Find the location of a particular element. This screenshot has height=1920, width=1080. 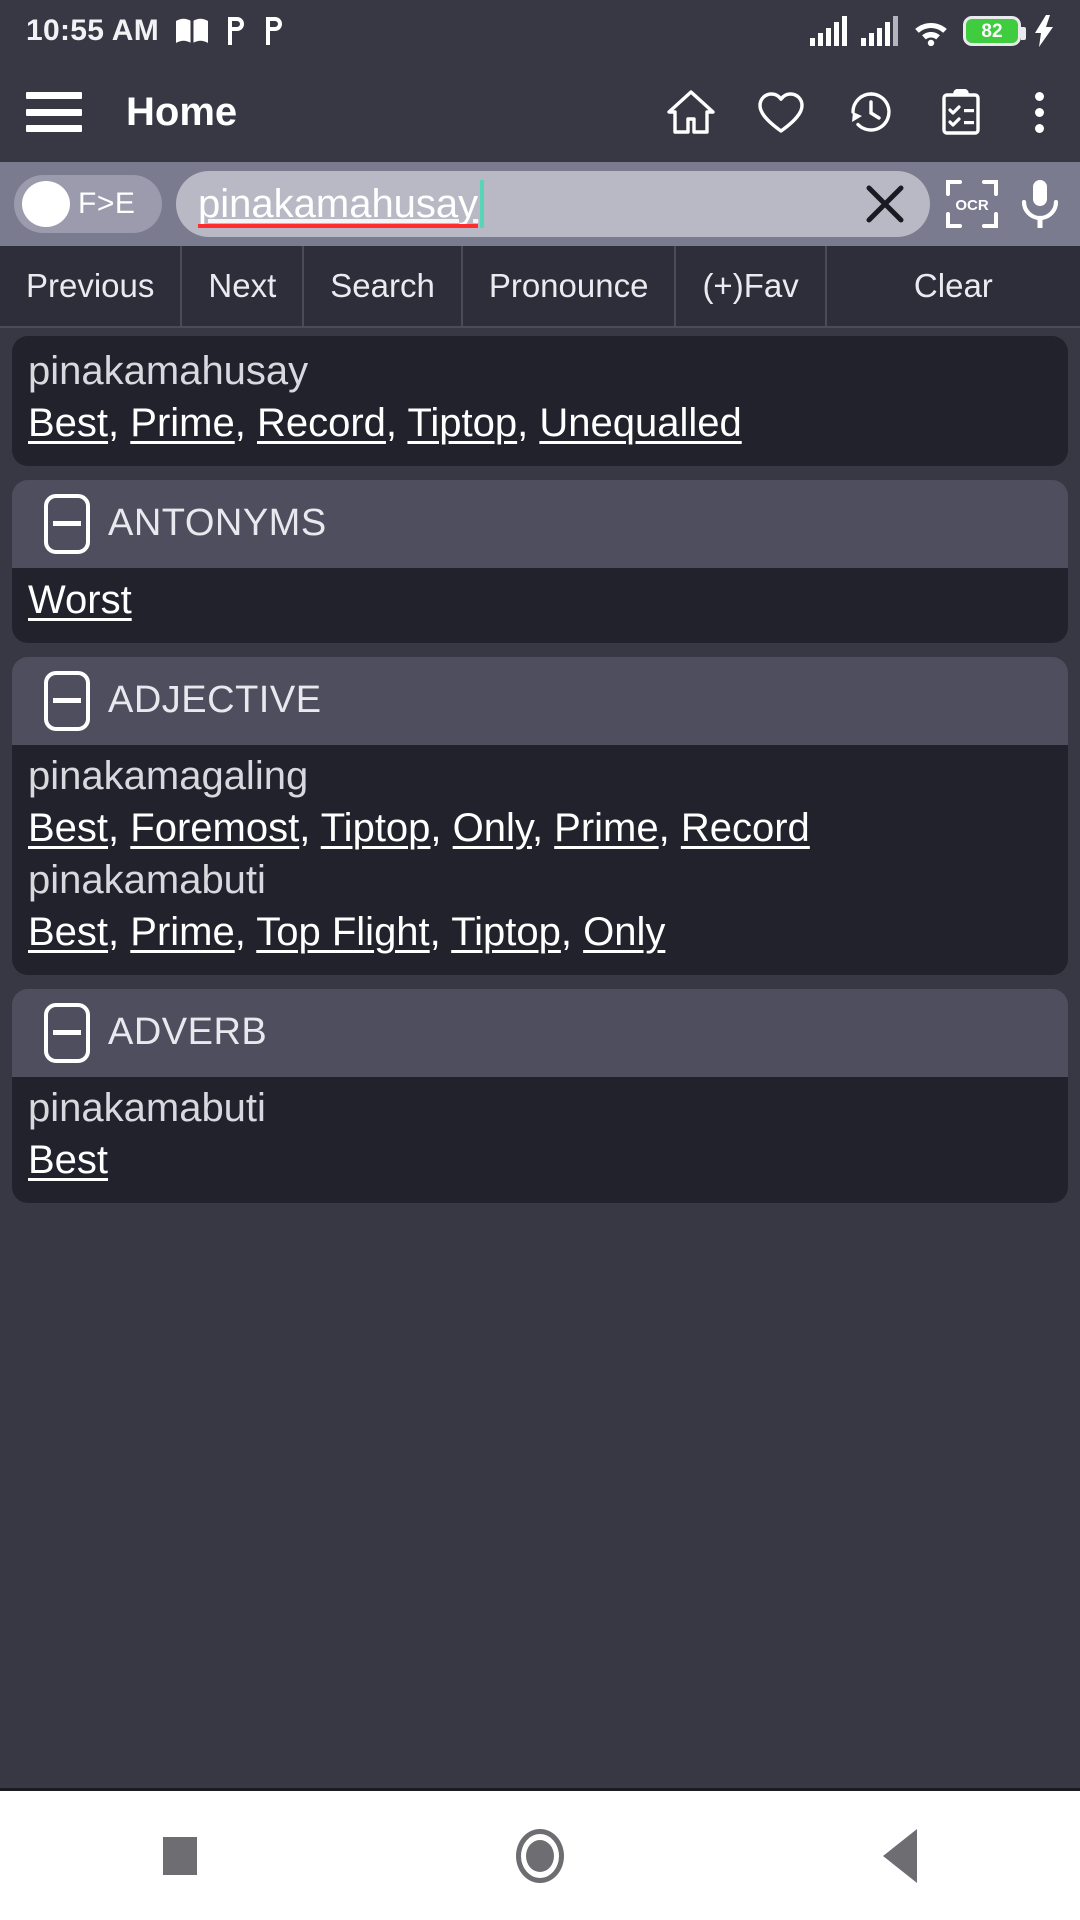

home-button is located at coordinates (540, 1855).